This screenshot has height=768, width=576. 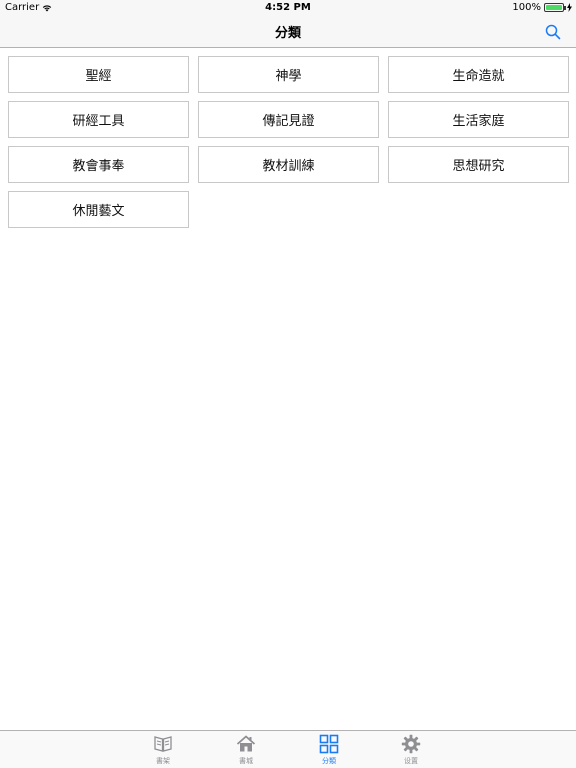 What do you see at coordinates (569, 7) in the screenshot?
I see `charging-icon` at bounding box center [569, 7].